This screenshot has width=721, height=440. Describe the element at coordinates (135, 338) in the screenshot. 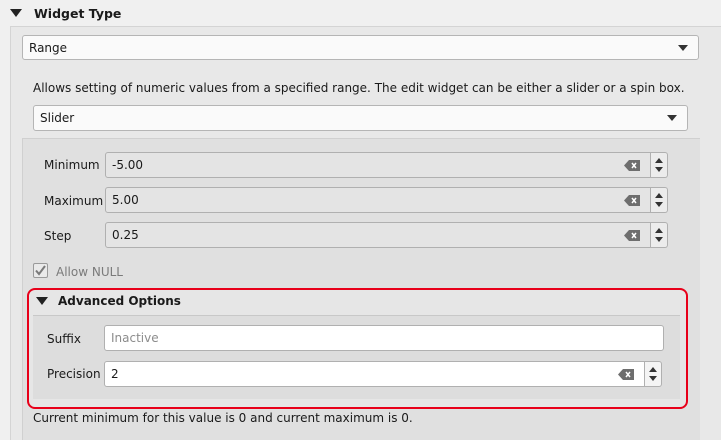

I see `suffix-placeholder: Inactive` at that location.